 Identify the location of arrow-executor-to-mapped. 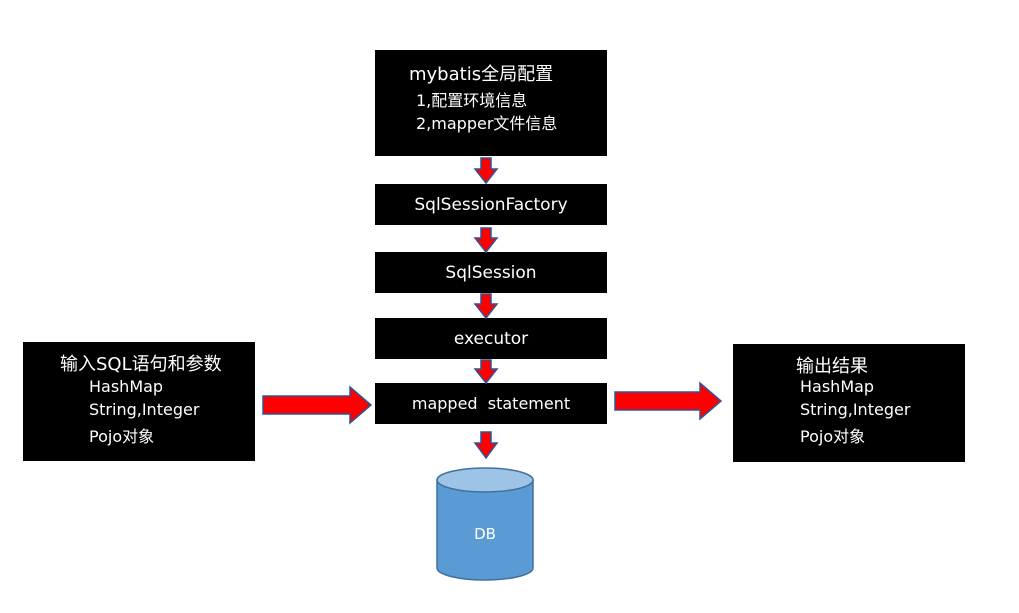
(486, 372).